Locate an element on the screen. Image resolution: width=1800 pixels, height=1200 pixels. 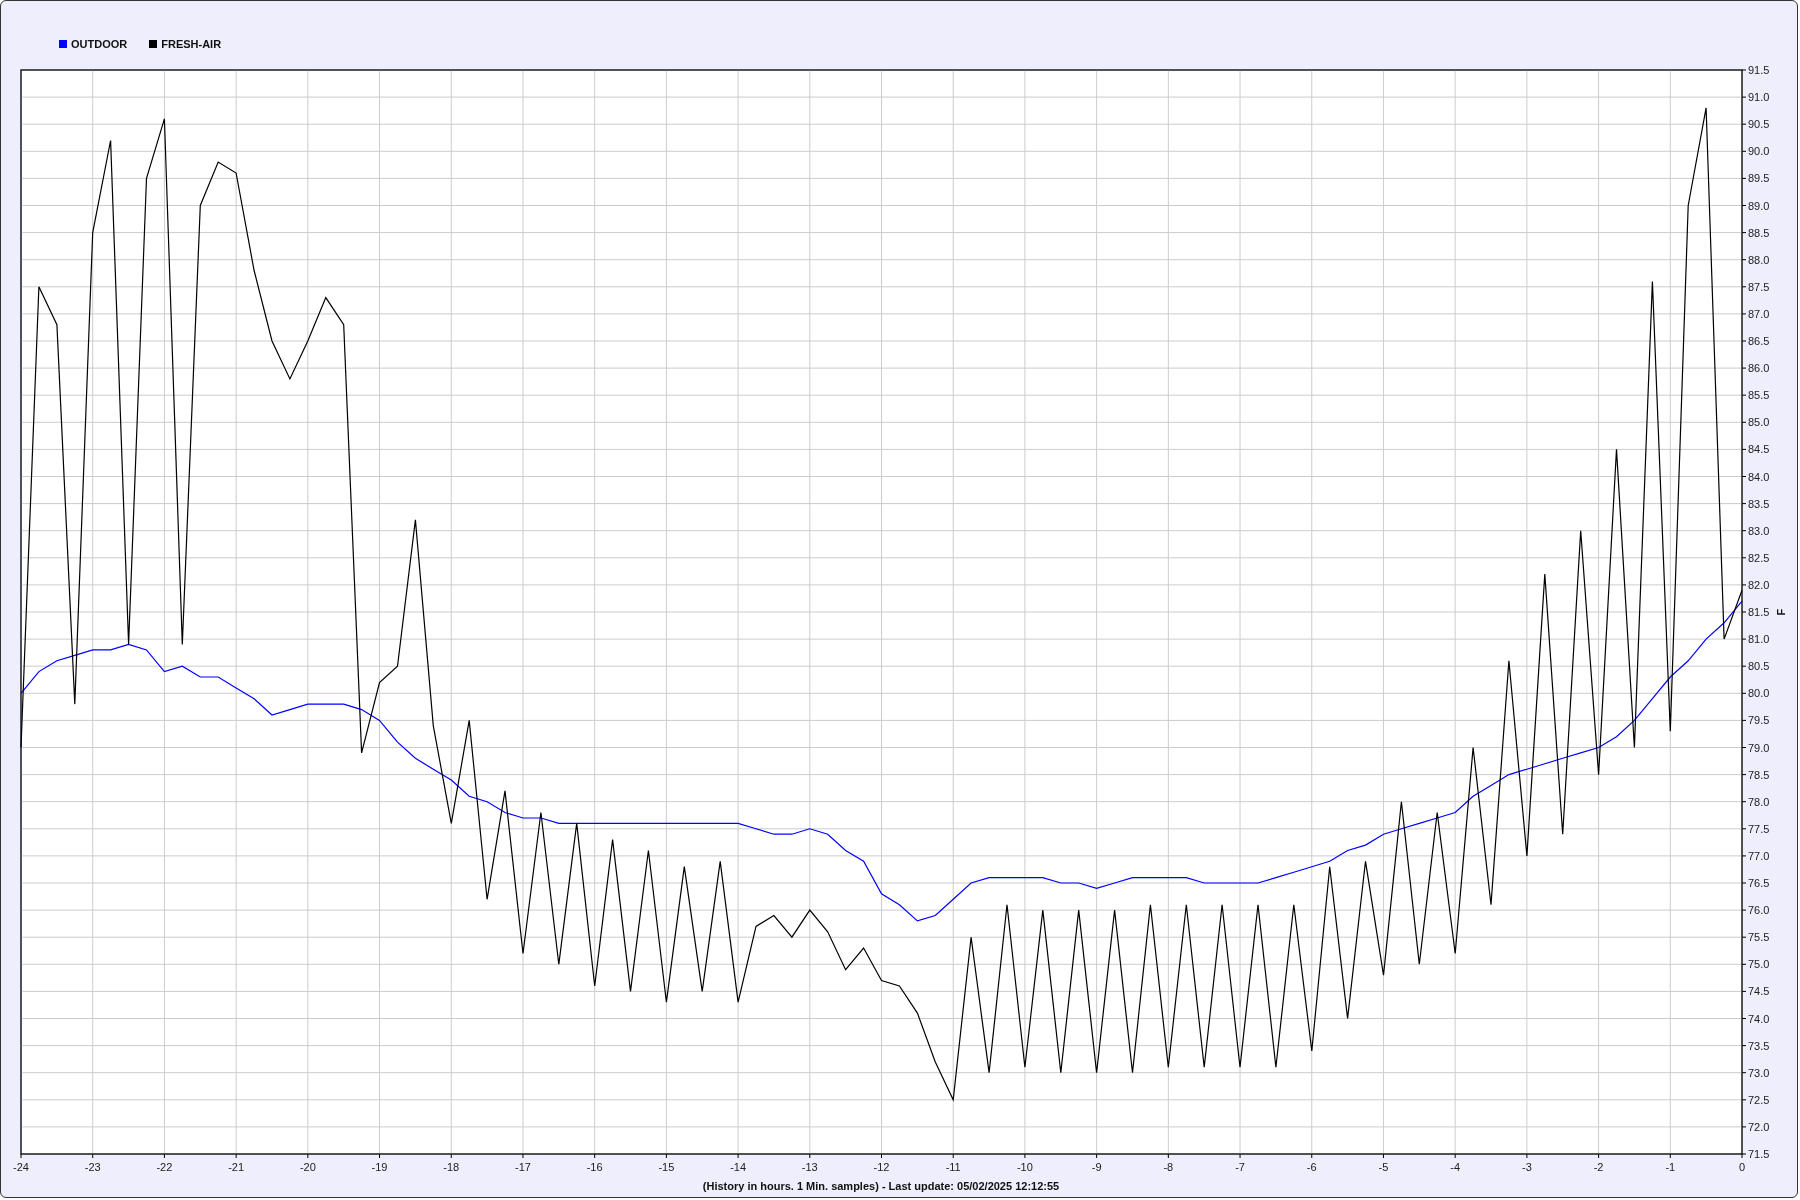
y-tick-label: 89.0 is located at coordinates (1759, 205).